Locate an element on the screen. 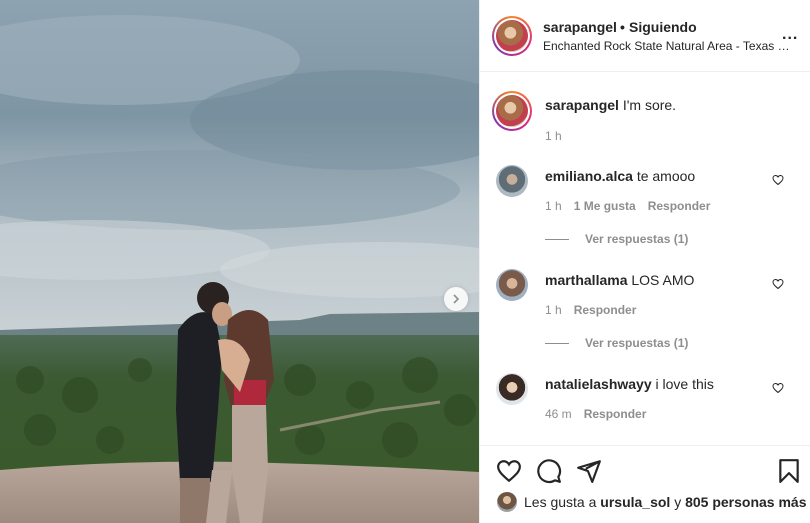 The width and height of the screenshot is (810, 523). comment-icon is located at coordinates (549, 471).